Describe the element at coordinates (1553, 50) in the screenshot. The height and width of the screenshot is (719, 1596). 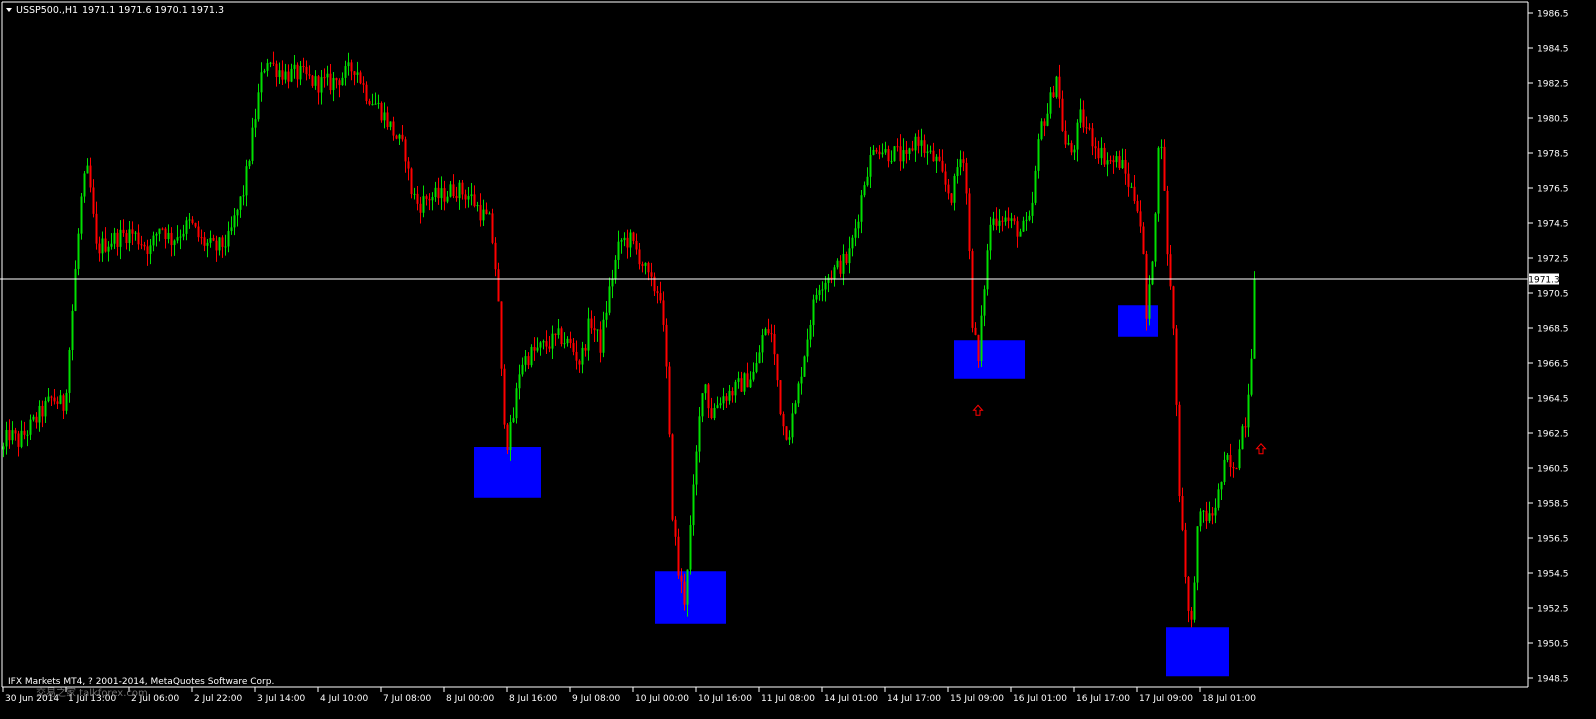
I see `y-tick-label: 1984.5` at that location.